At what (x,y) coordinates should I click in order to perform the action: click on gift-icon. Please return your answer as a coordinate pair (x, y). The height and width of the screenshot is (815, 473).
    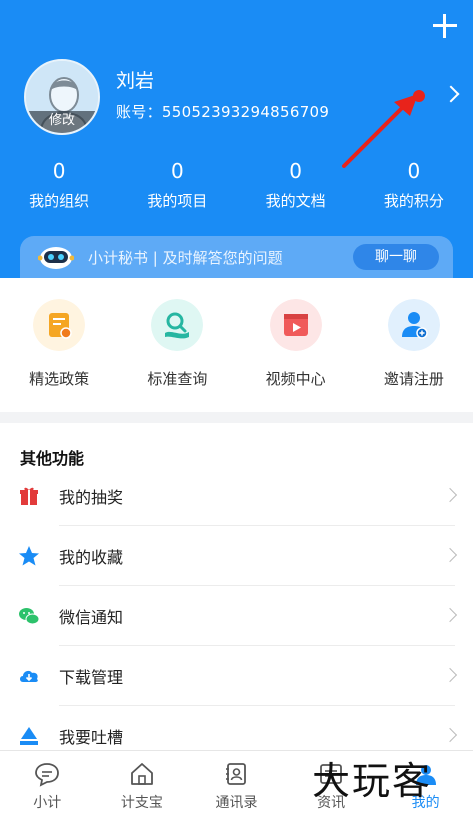
    Looking at the image, I should click on (29, 496).